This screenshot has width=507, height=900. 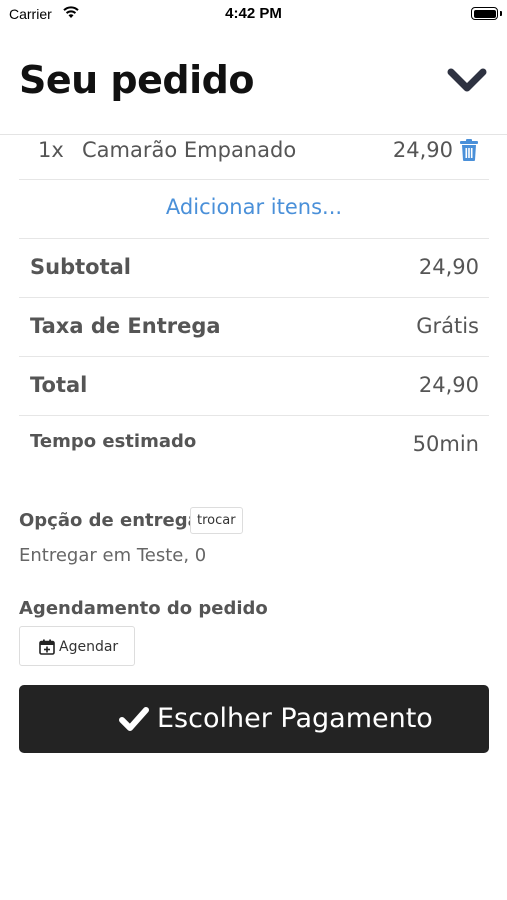 I want to click on eta-row: Tempo estimado 50min, so click(x=254, y=446).